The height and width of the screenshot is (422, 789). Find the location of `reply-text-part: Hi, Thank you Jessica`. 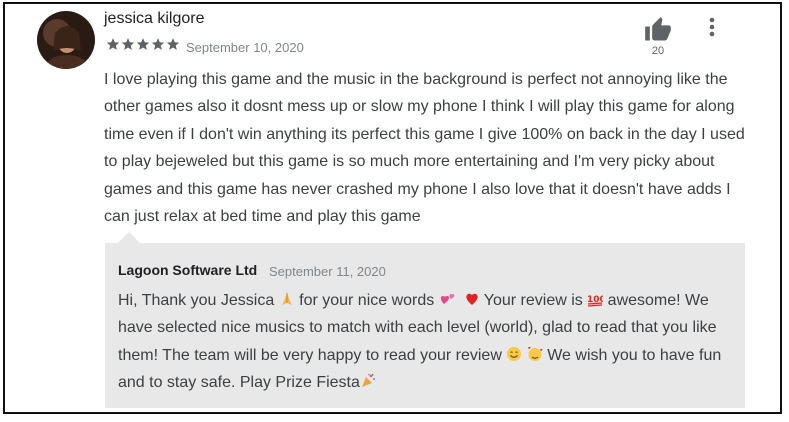

reply-text-part: Hi, Thank you Jessica is located at coordinates (198, 300).